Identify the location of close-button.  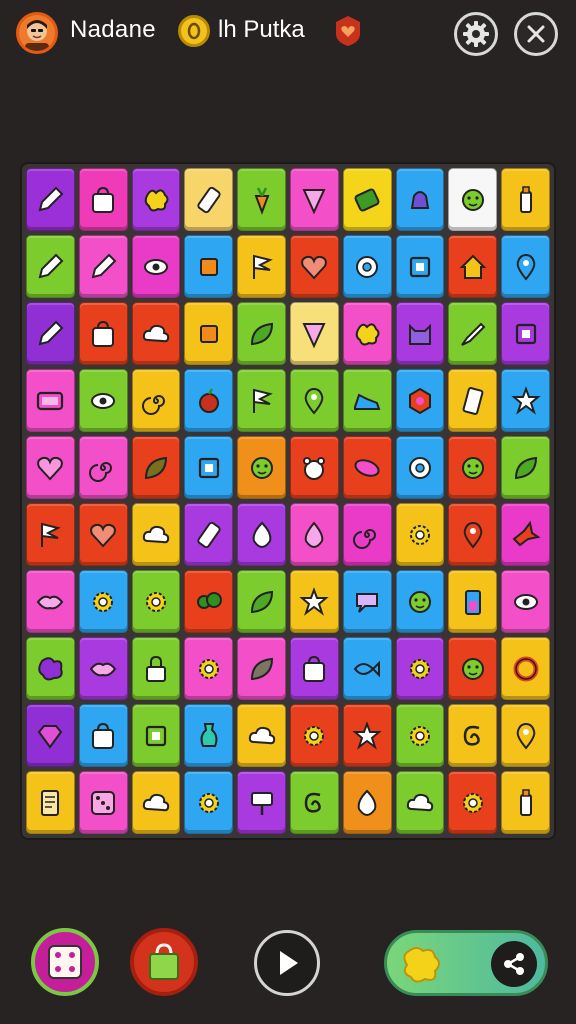
(536, 34).